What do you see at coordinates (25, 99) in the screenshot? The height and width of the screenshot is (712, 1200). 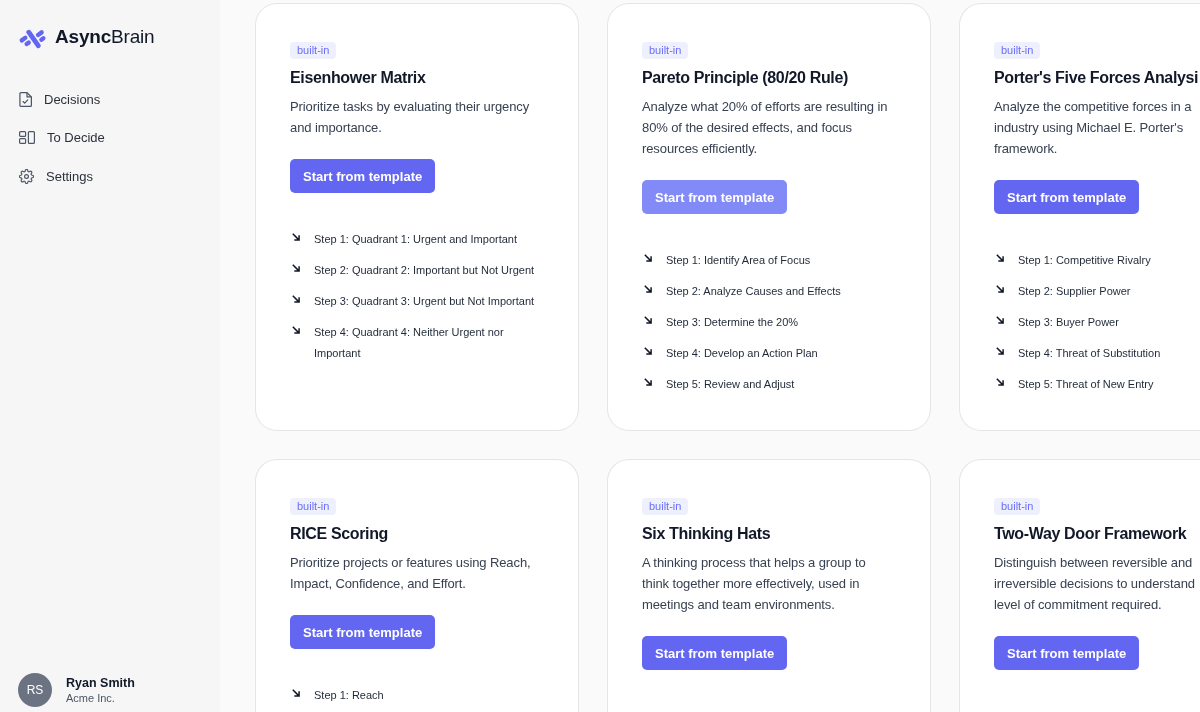 I see `document-check-icon` at bounding box center [25, 99].